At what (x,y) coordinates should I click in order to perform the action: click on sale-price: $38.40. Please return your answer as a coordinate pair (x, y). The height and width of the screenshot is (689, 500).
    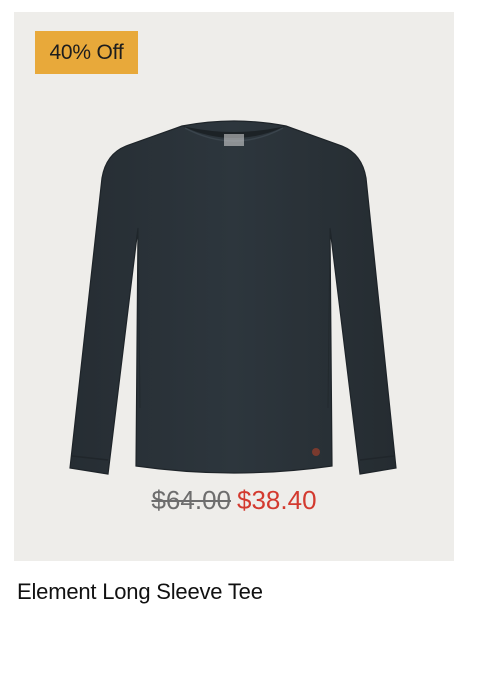
    Looking at the image, I should click on (277, 500).